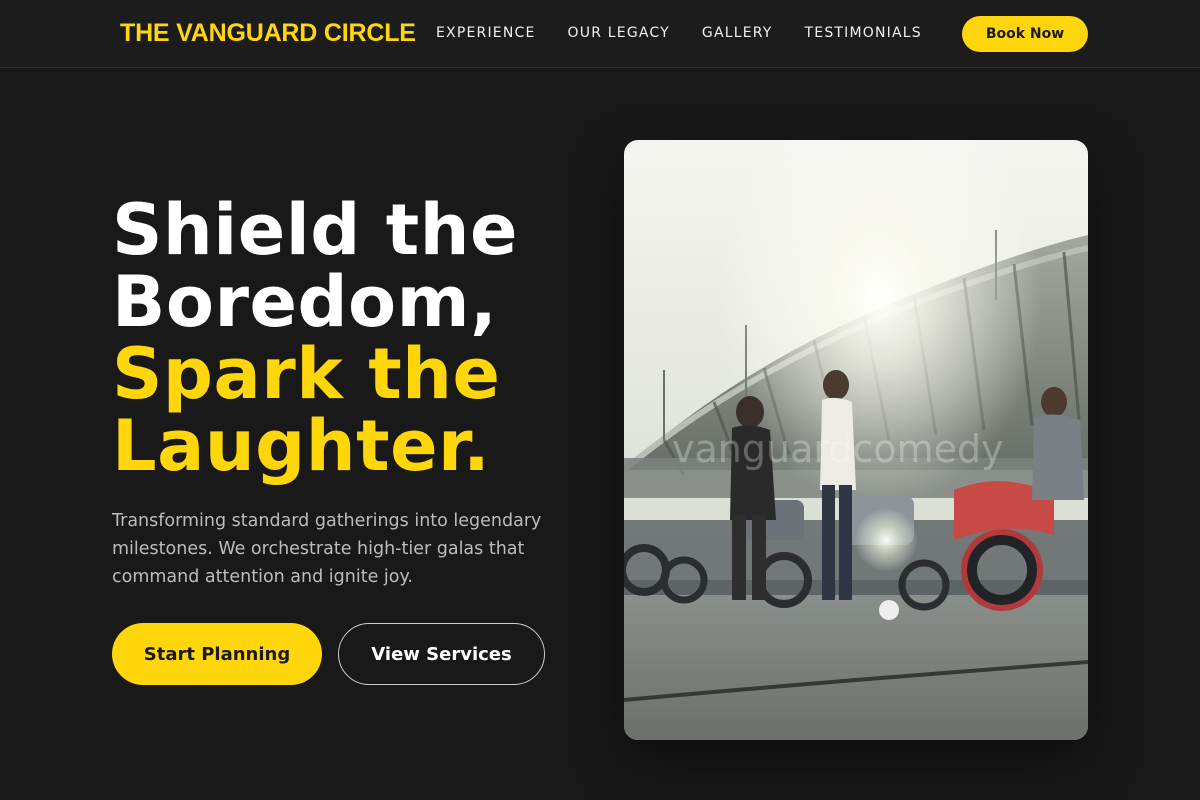  Describe the element at coordinates (838, 449) in the screenshot. I see `image-watermark: vanguardcomedy` at that location.